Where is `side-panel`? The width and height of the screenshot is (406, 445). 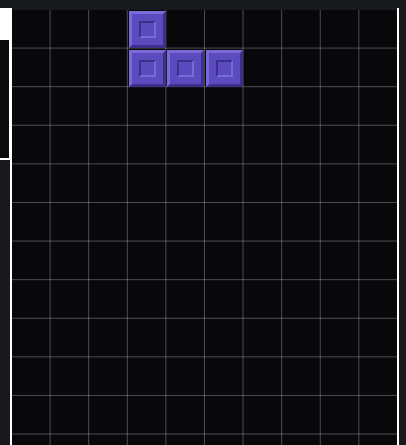
side-panel is located at coordinates (5, 100).